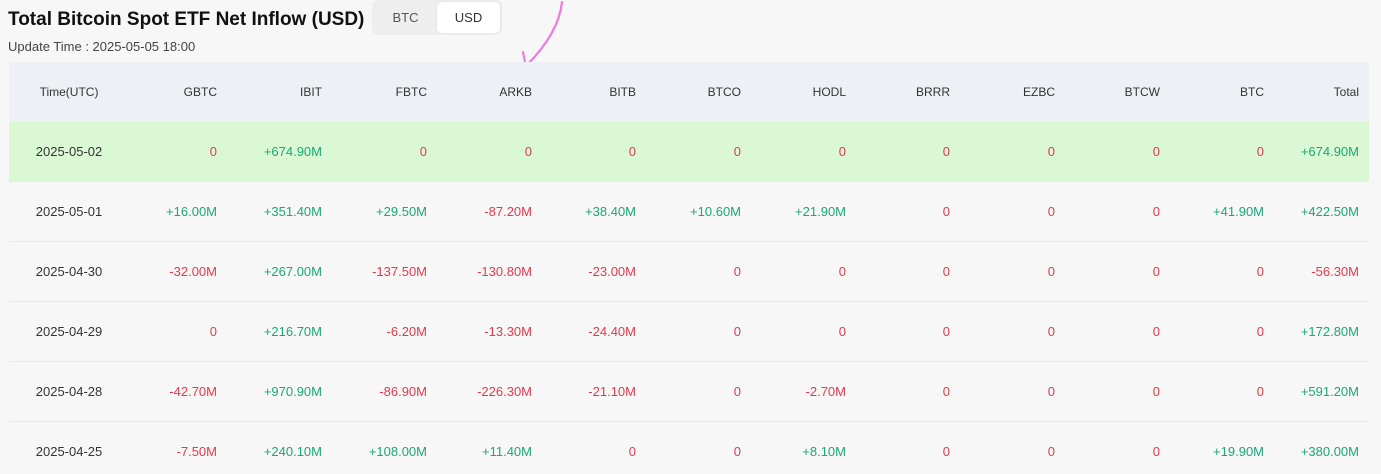 The height and width of the screenshot is (474, 1381). What do you see at coordinates (1252, 92) in the screenshot?
I see `column-header-btc: BTC` at bounding box center [1252, 92].